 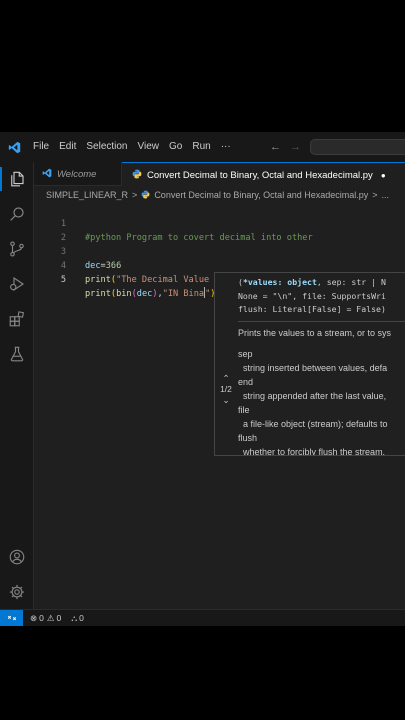 What do you see at coordinates (17, 557) in the screenshot?
I see `account-icon` at bounding box center [17, 557].